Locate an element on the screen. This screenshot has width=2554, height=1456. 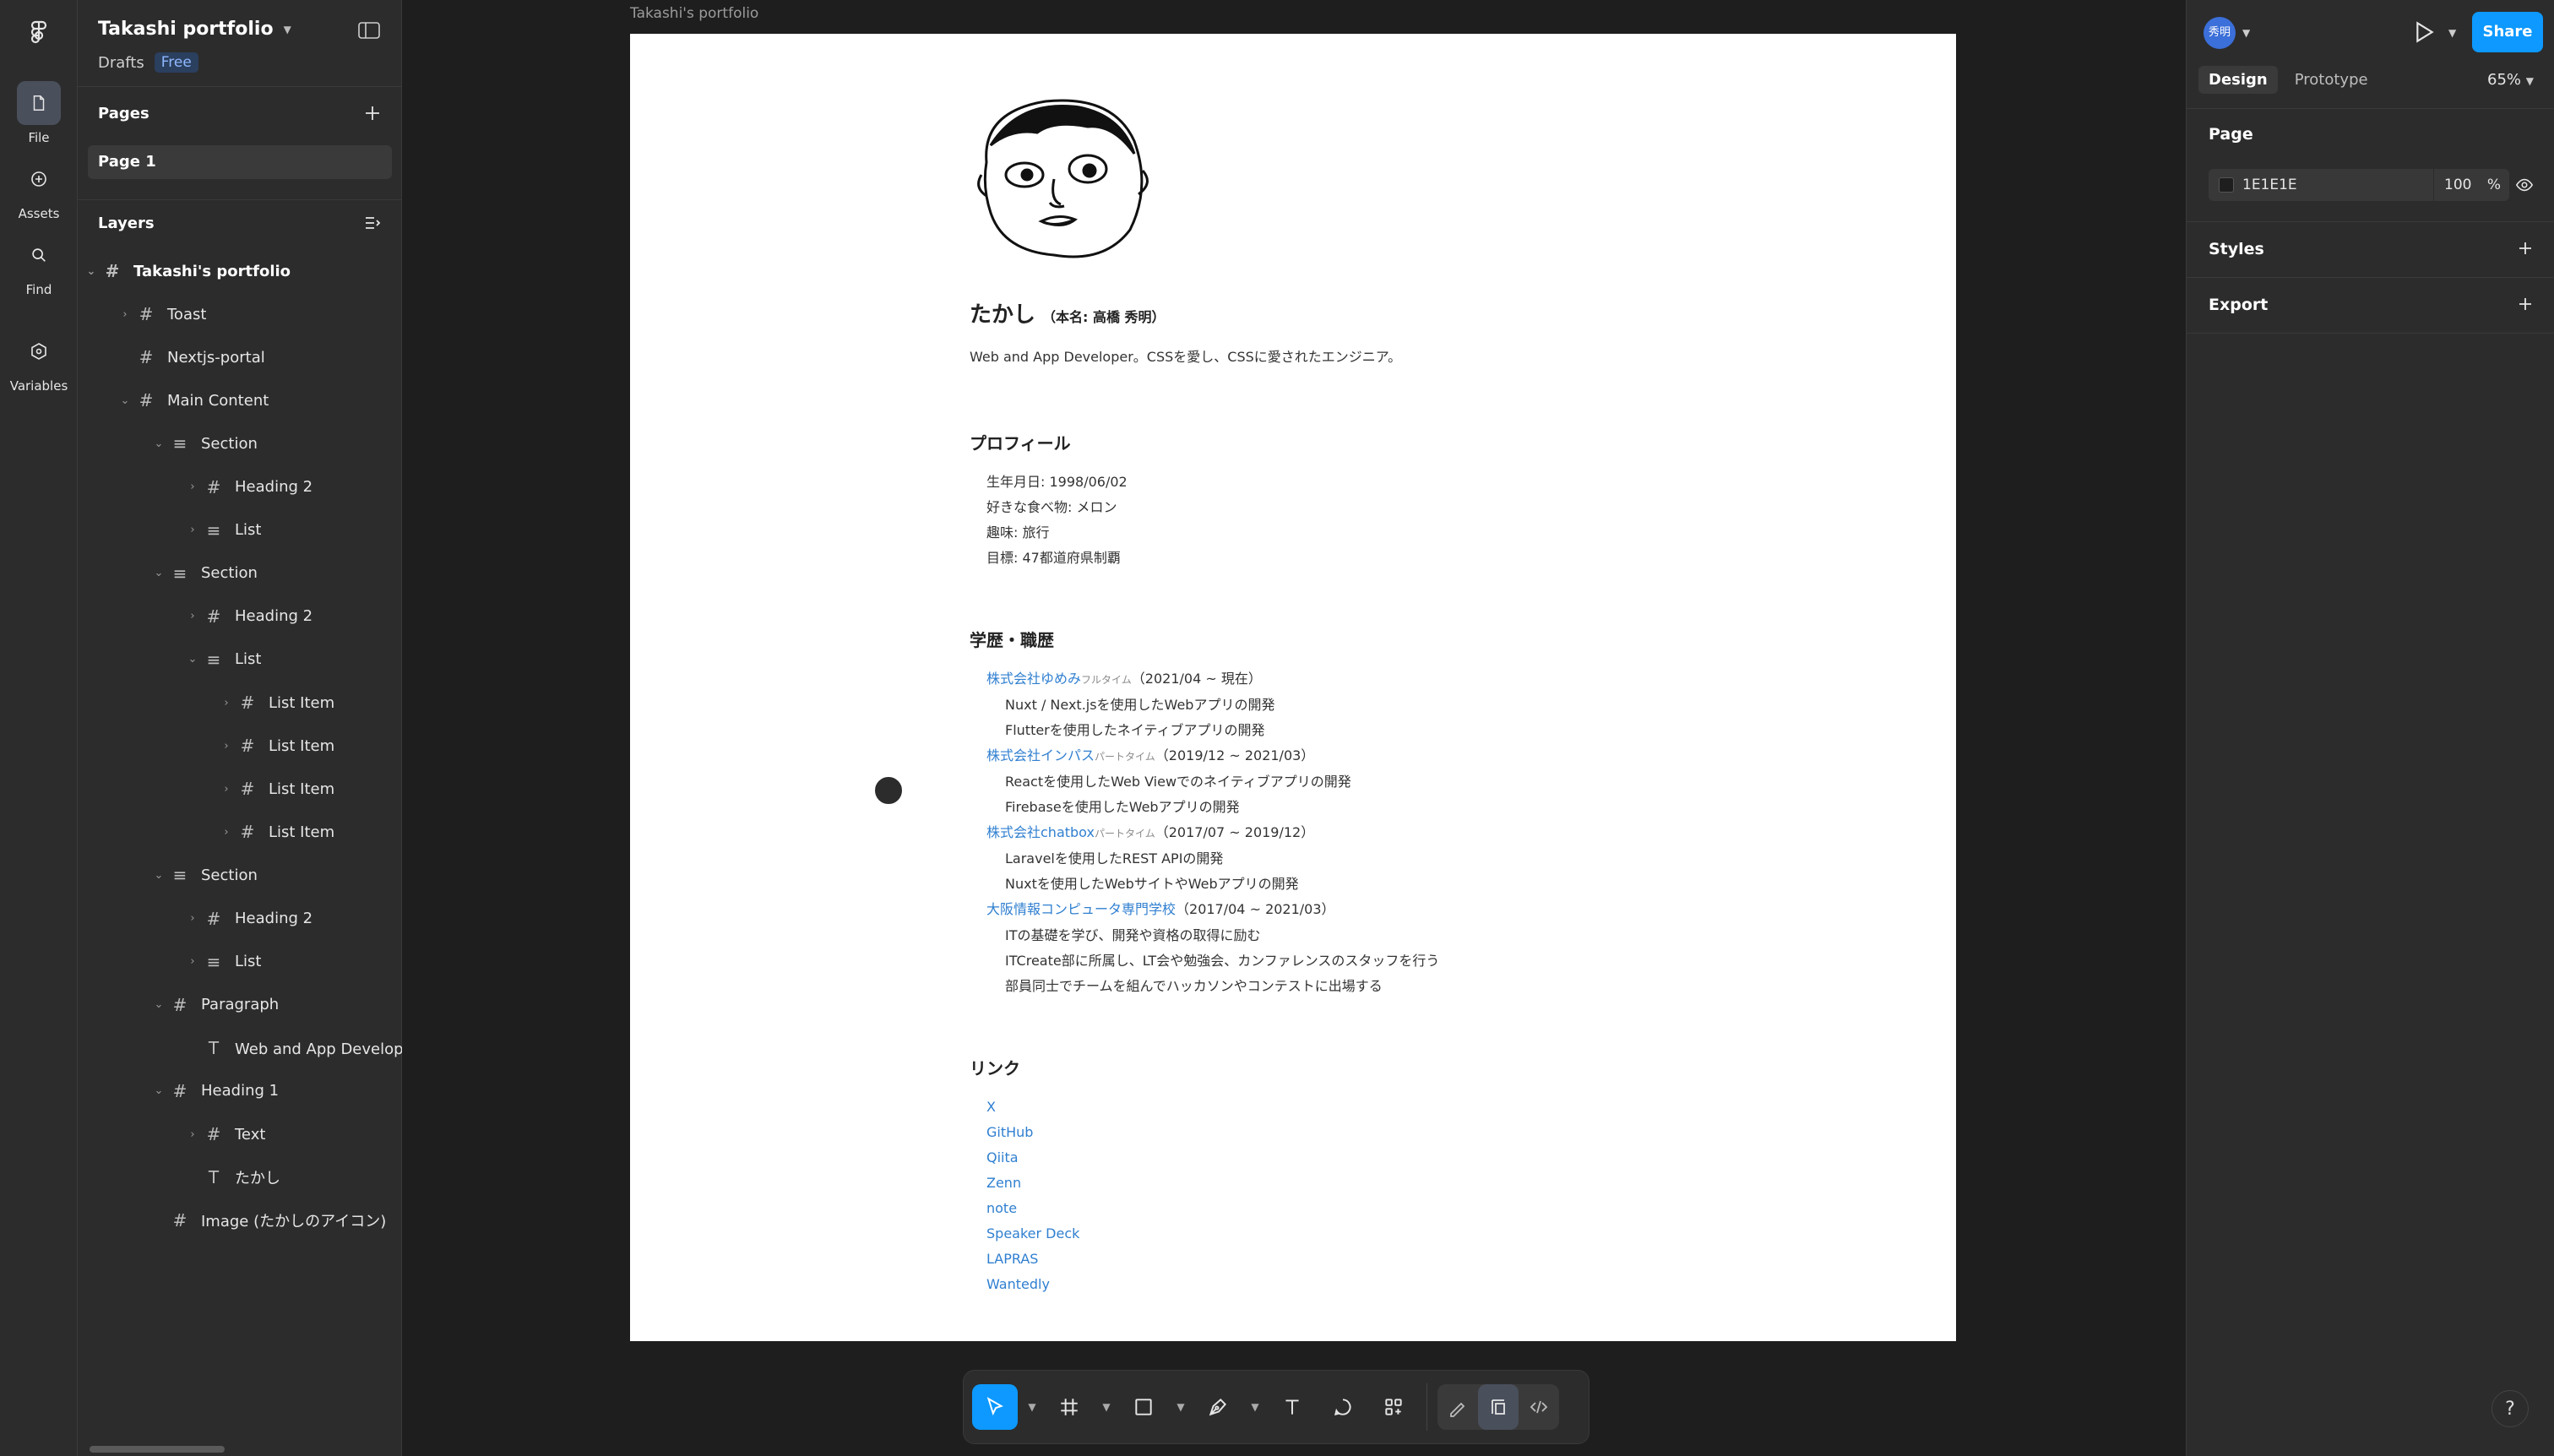
file-name-dropdown: Takashi portfolio ▼ is located at coordinates (194, 30).